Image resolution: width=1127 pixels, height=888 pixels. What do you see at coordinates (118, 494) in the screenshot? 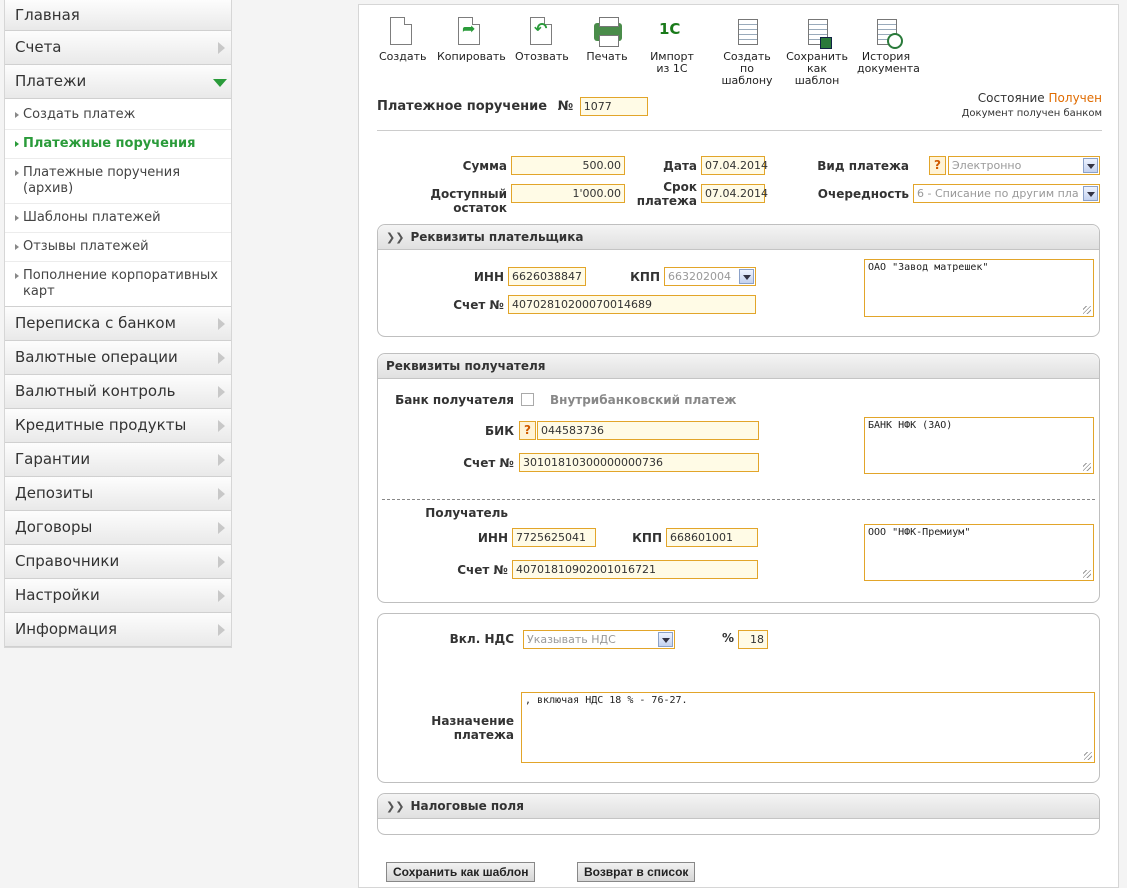
I see `nav-deposits: Депозиты` at bounding box center [118, 494].